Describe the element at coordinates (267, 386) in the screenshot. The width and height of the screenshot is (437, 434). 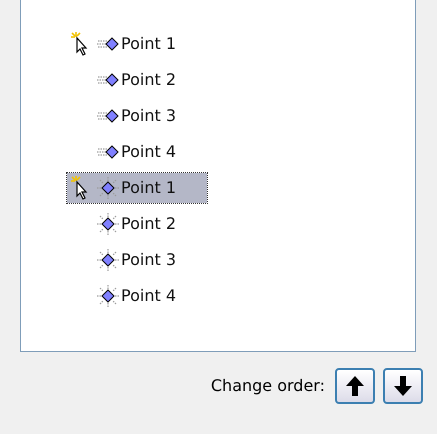
I see `change-order-label: Change order:` at that location.